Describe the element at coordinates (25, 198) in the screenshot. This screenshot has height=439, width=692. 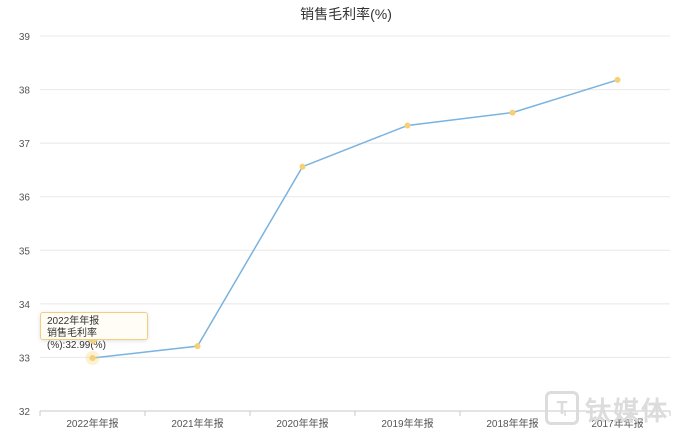
I see `y-tick-label: 36` at that location.